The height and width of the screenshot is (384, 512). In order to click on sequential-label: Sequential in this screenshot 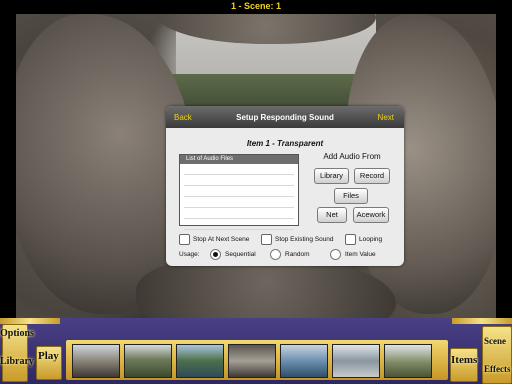, I will do `click(240, 254)`.